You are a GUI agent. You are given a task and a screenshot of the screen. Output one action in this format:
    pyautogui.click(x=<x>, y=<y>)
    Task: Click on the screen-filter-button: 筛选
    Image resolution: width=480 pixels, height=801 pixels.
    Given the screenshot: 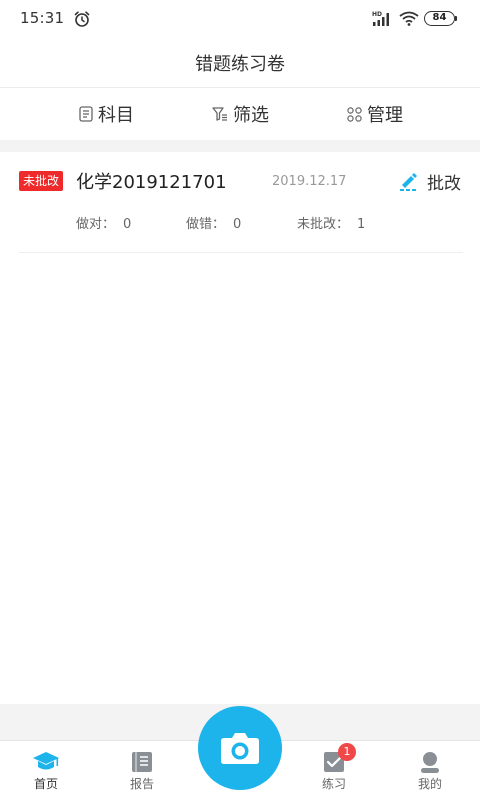 What is the action you would take?
    pyautogui.click(x=240, y=114)
    